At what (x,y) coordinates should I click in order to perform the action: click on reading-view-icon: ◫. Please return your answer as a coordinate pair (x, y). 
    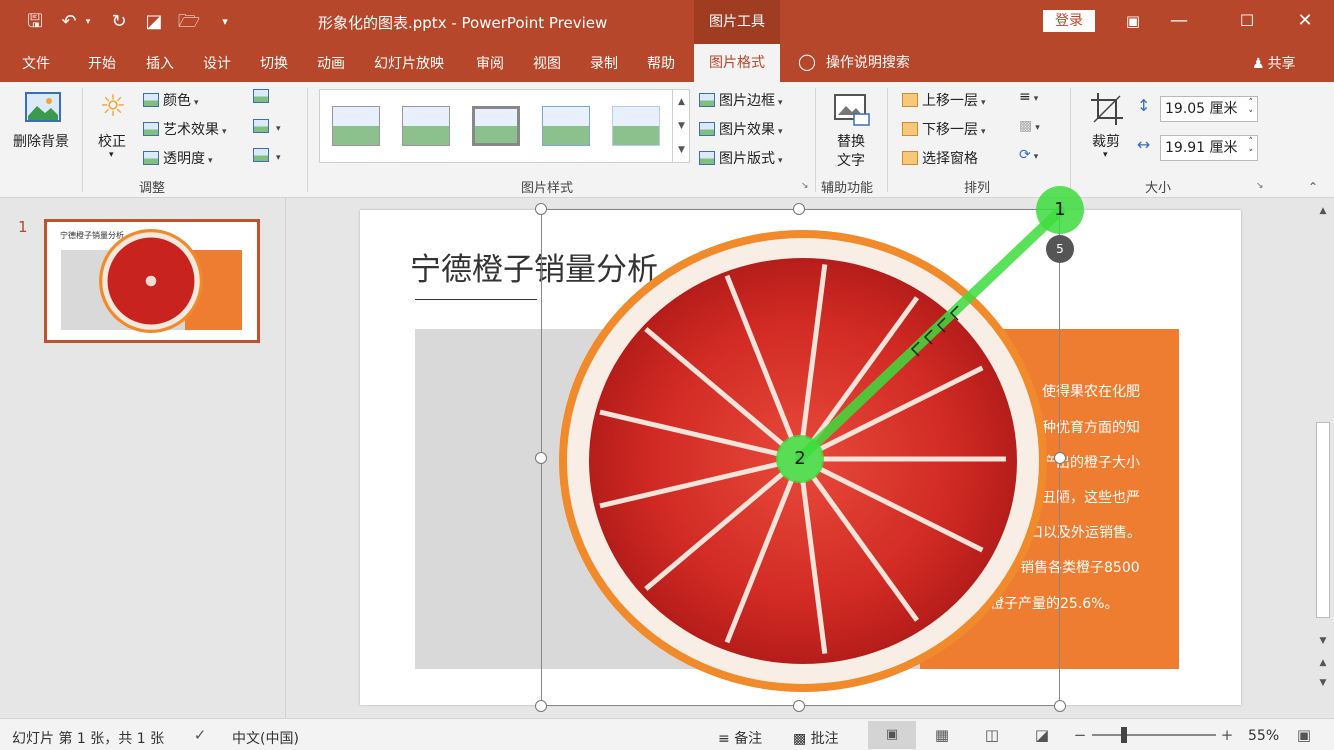
    Looking at the image, I should click on (992, 735).